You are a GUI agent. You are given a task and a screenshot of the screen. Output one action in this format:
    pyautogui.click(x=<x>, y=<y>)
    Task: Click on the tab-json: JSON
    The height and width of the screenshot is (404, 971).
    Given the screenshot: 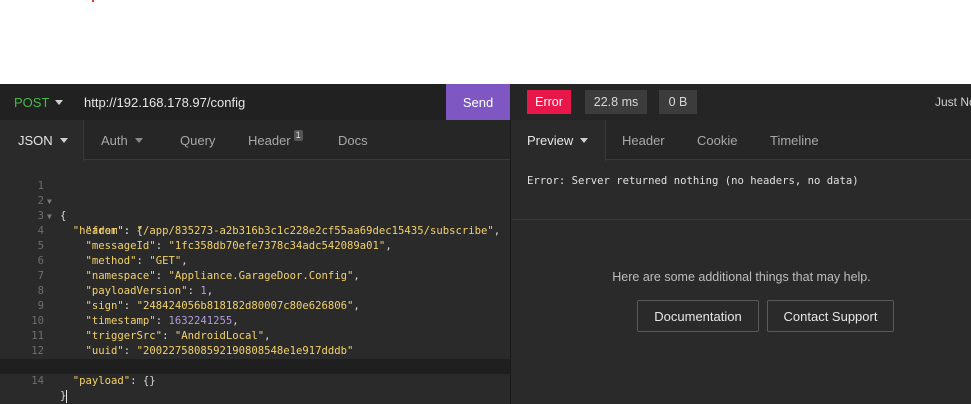 What is the action you would take?
    pyautogui.click(x=42, y=140)
    